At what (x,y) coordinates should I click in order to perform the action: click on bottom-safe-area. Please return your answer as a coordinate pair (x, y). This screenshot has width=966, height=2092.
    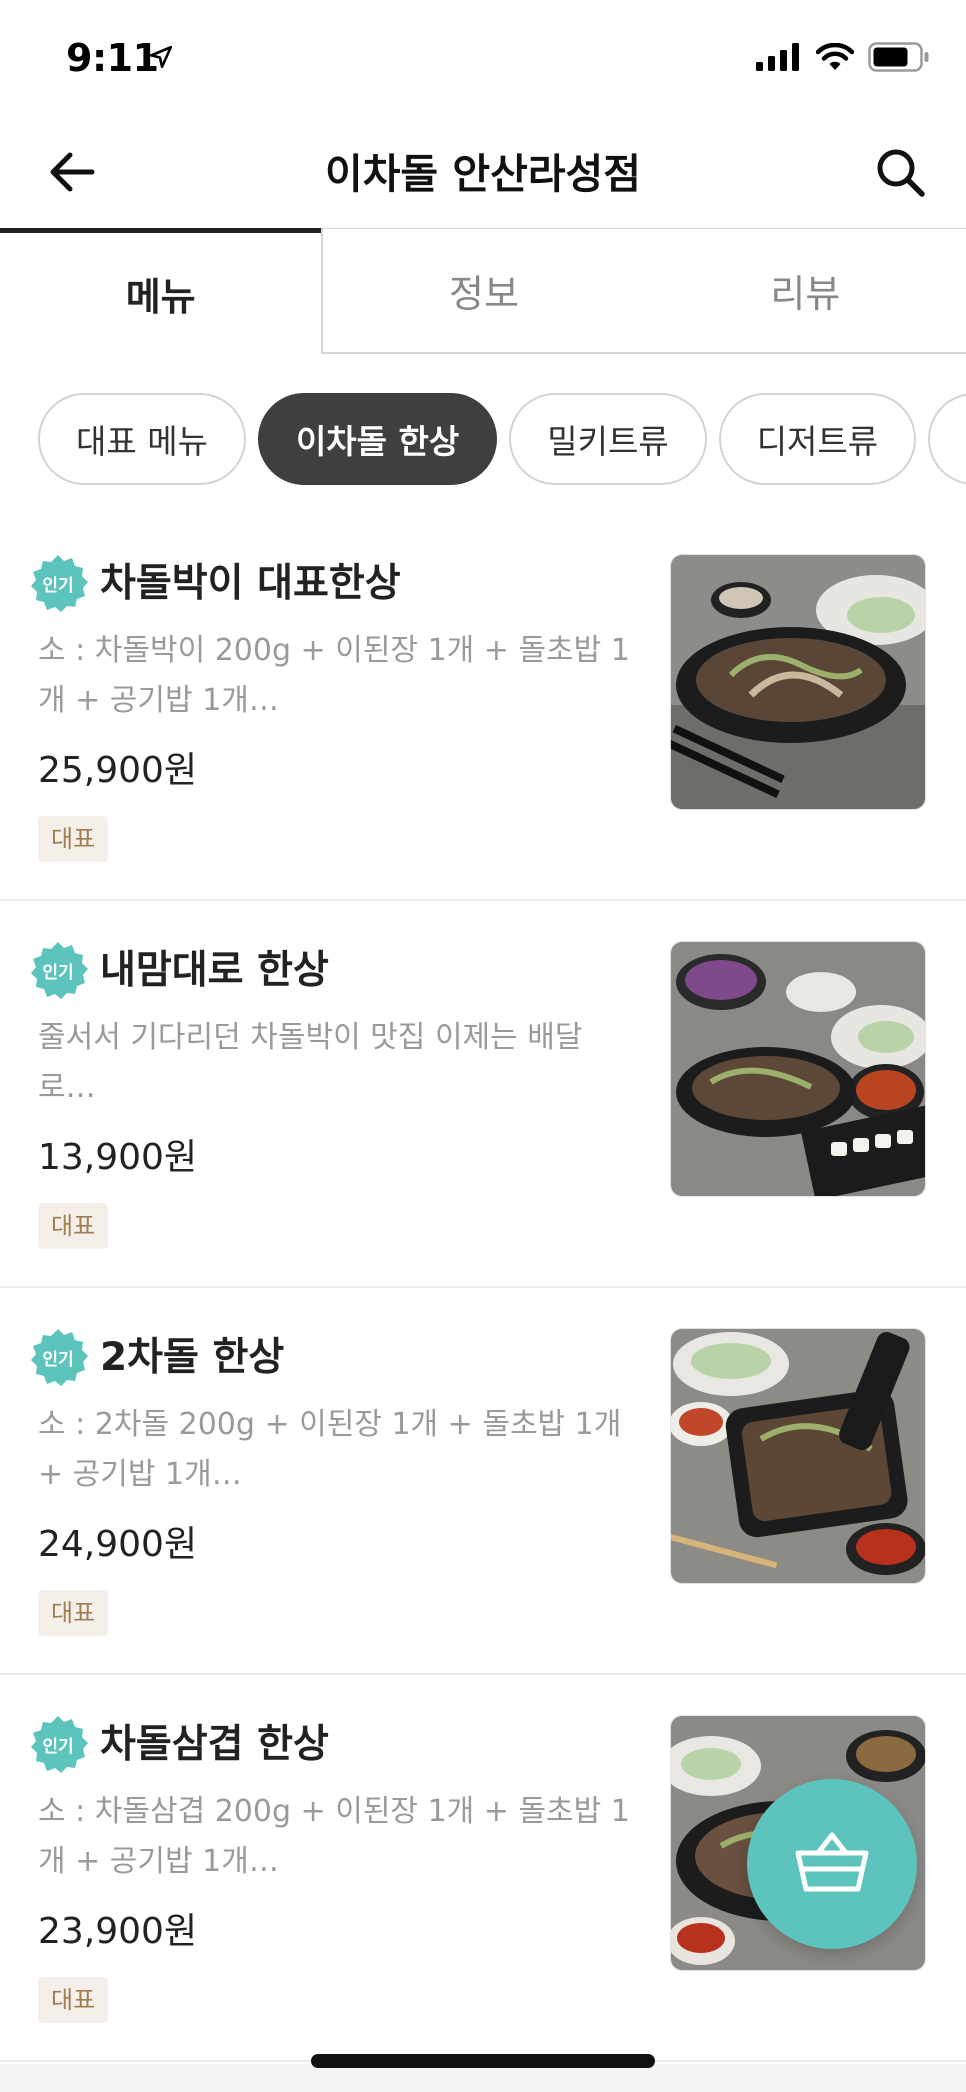
    Looking at the image, I should click on (483, 2078).